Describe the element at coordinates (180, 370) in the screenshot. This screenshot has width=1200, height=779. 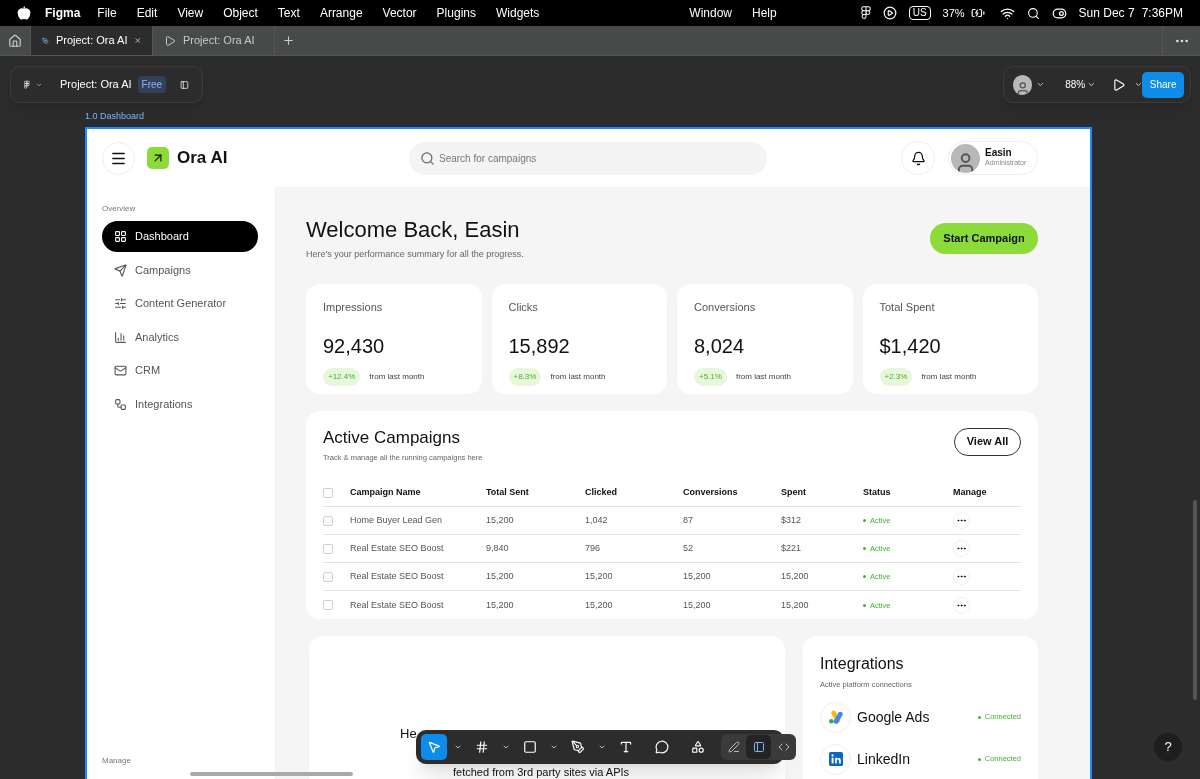
I see `nav-item: CRM` at that location.